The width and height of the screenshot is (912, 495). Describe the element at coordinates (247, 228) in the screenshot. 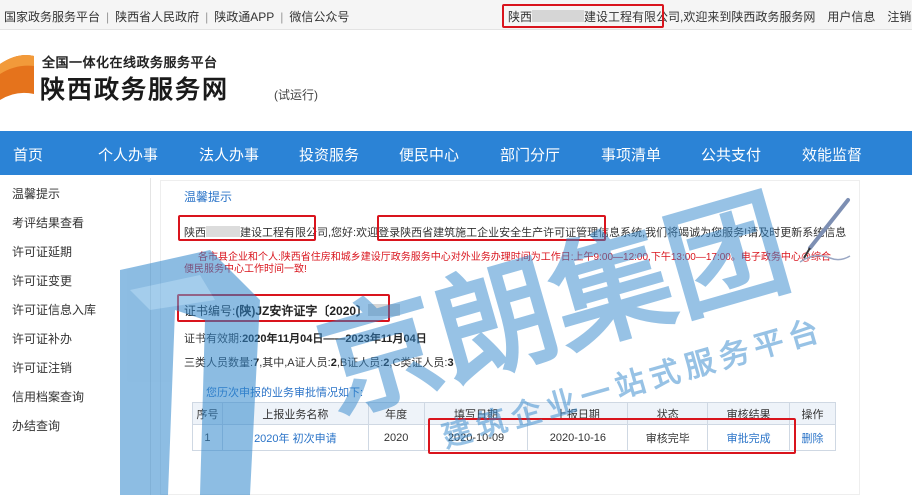

I see `highlight-box-company` at that location.